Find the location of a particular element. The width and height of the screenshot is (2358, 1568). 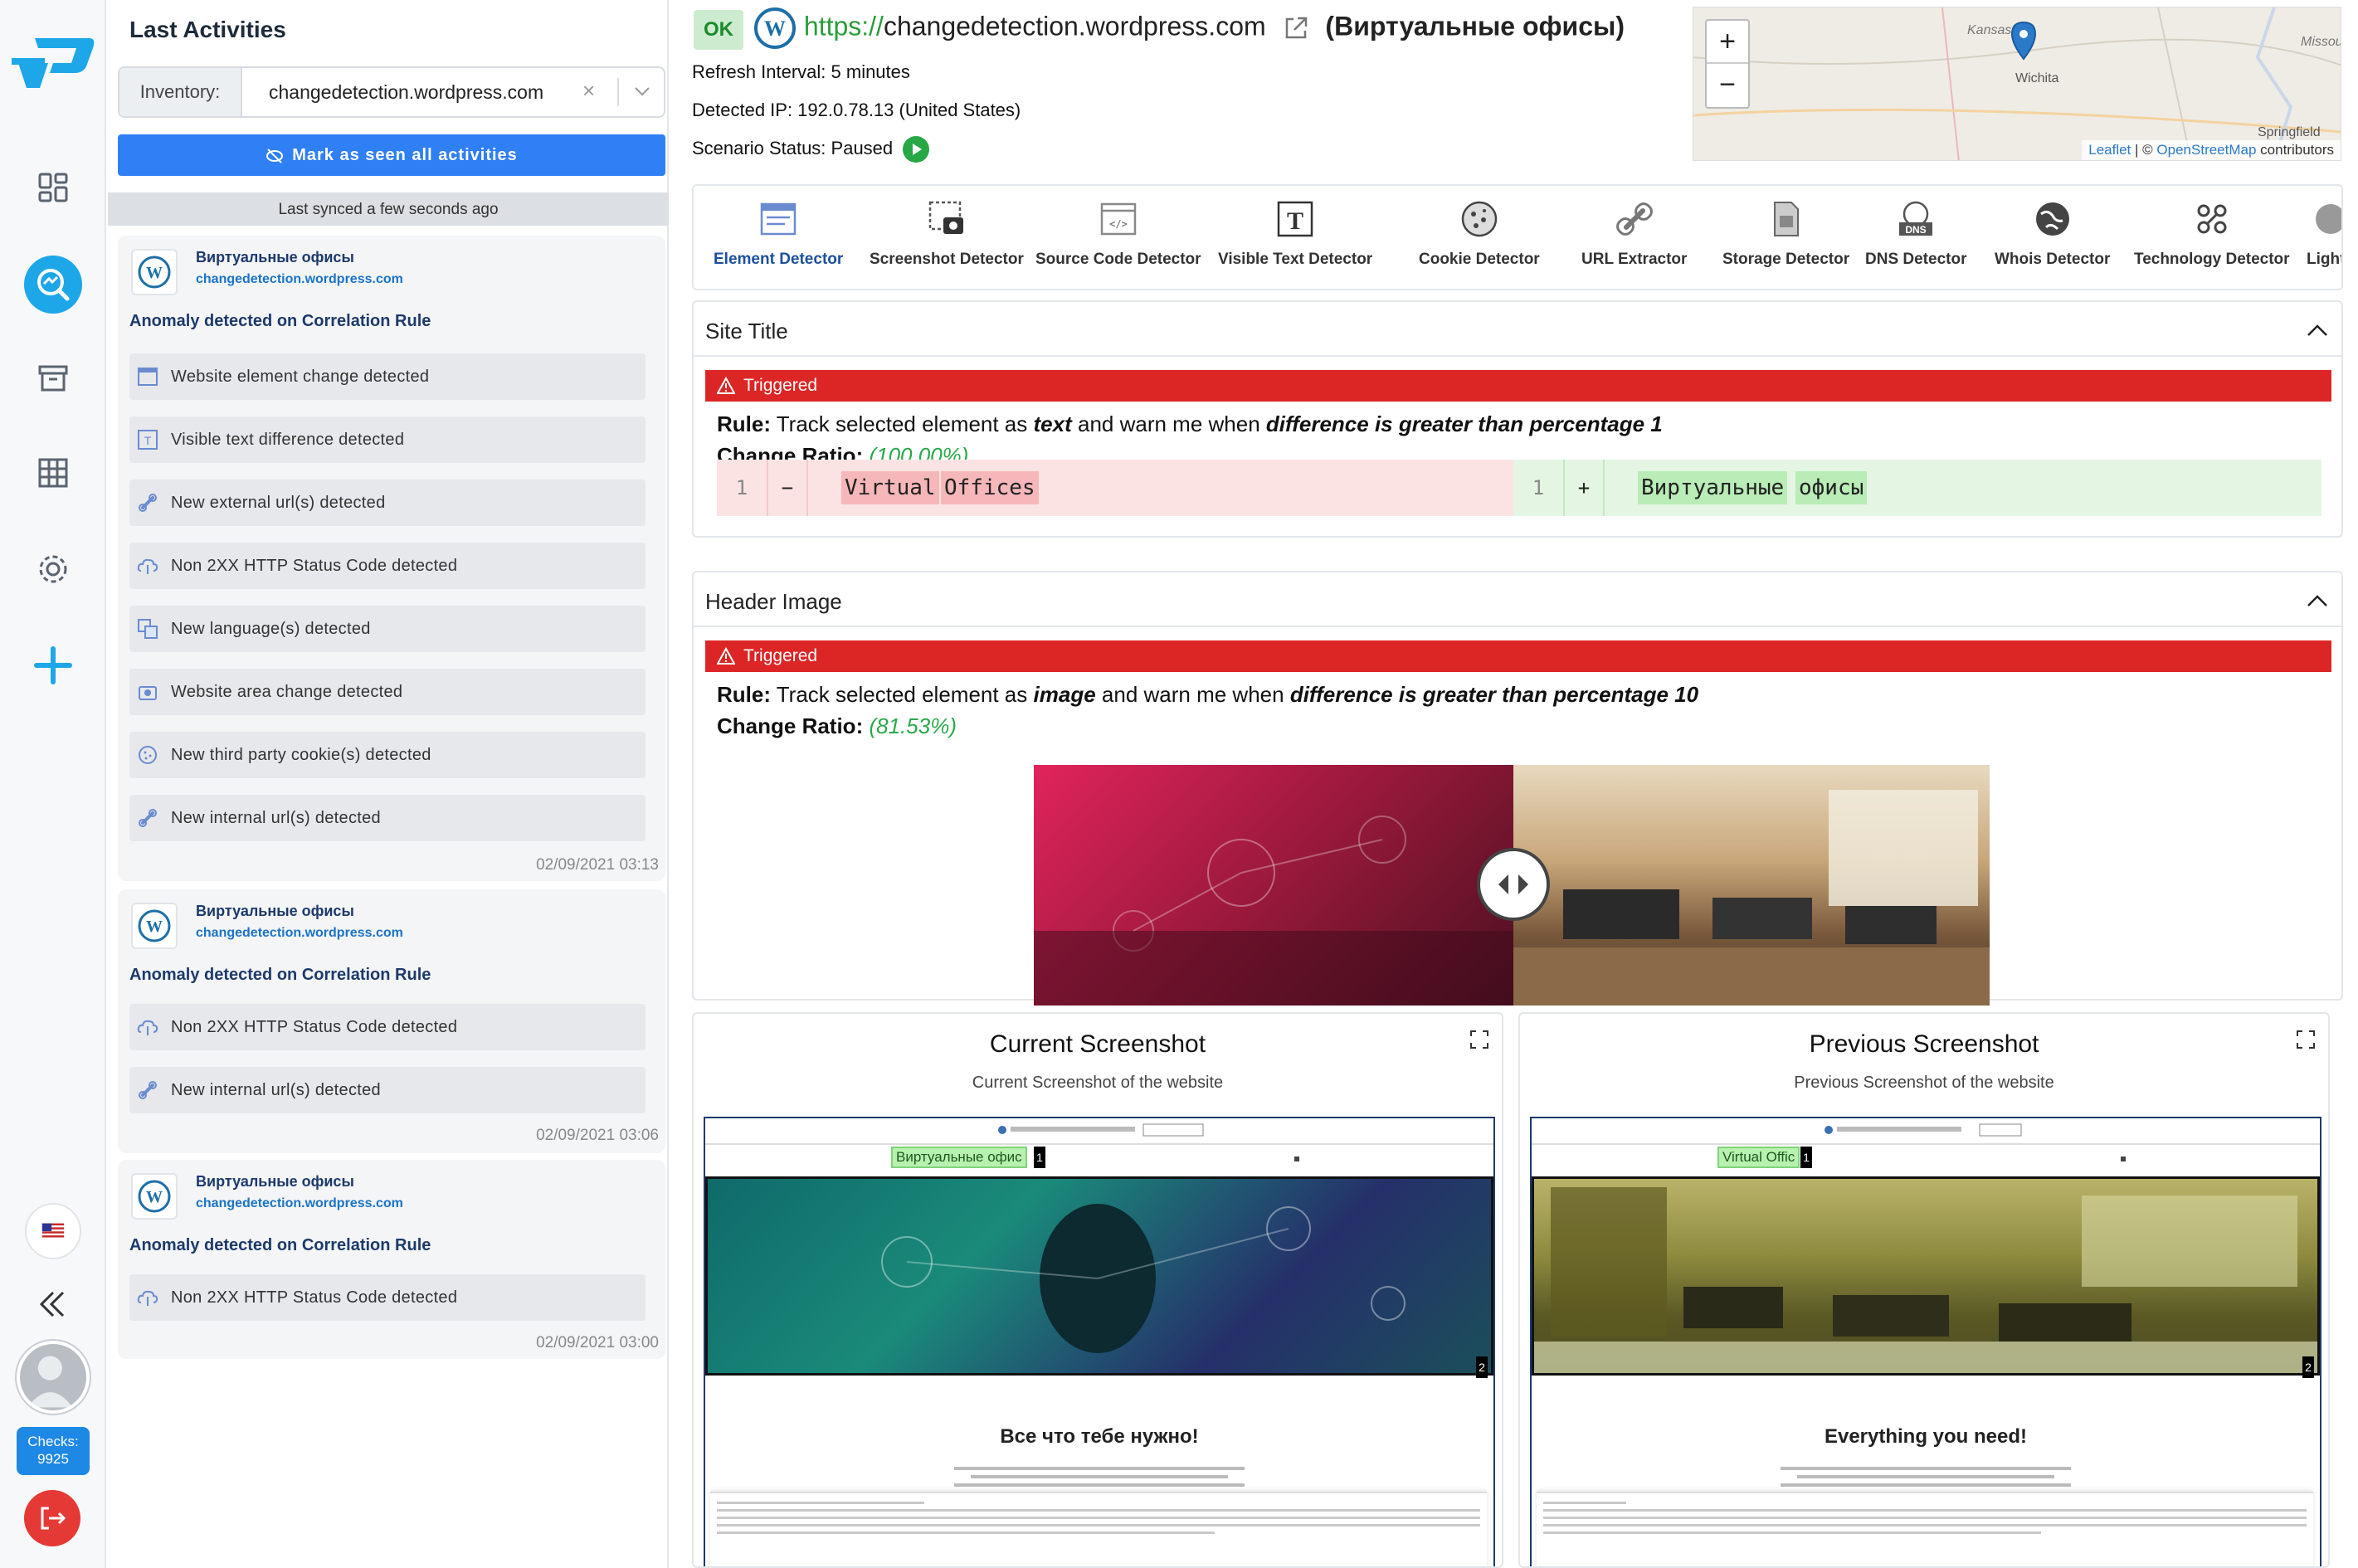

checks-value: 9925 is located at coordinates (53, 1459).